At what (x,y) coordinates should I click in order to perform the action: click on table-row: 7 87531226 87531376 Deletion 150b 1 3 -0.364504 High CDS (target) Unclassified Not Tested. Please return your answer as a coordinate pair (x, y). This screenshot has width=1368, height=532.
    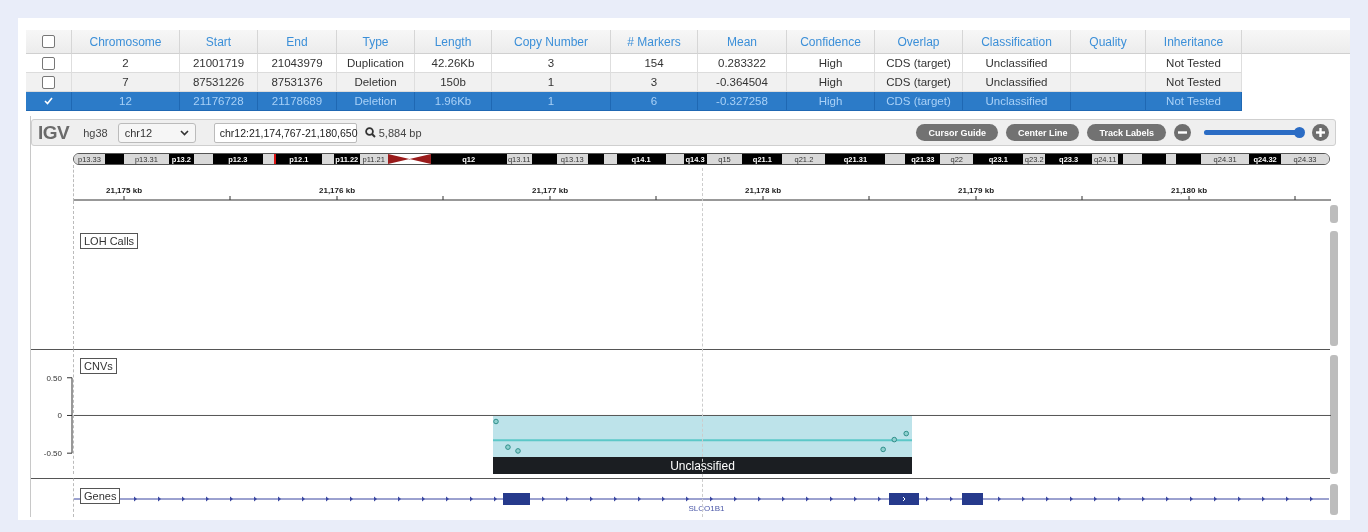
    Looking at the image, I should click on (634, 82).